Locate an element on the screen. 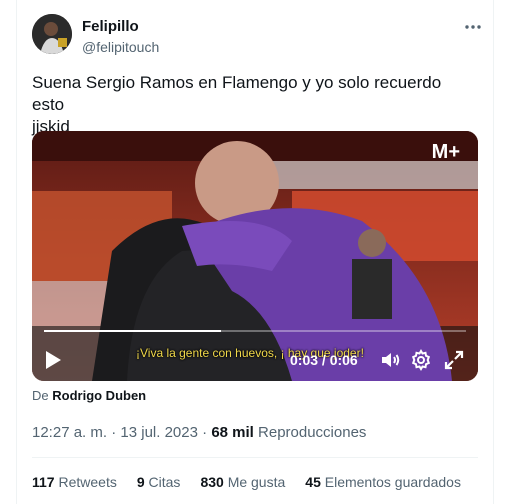  views-count: 68 mil is located at coordinates (232, 432).